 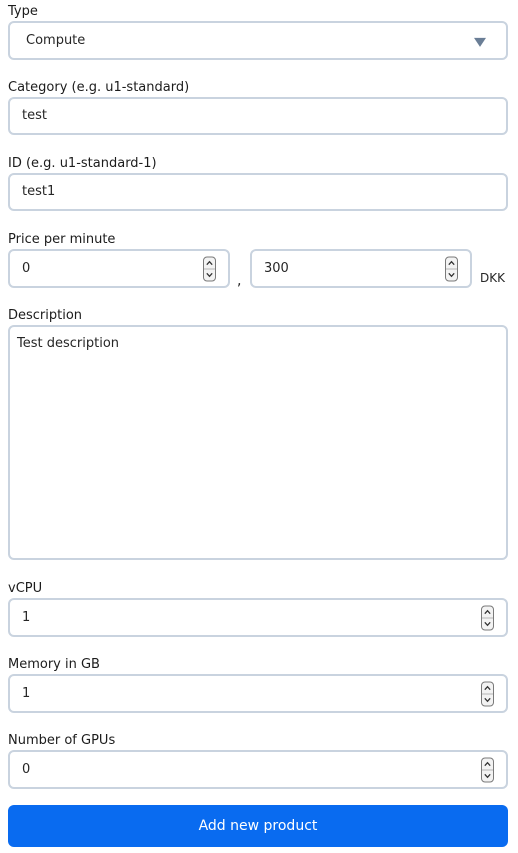 I want to click on price-fraction-spinner, so click(x=451, y=268).